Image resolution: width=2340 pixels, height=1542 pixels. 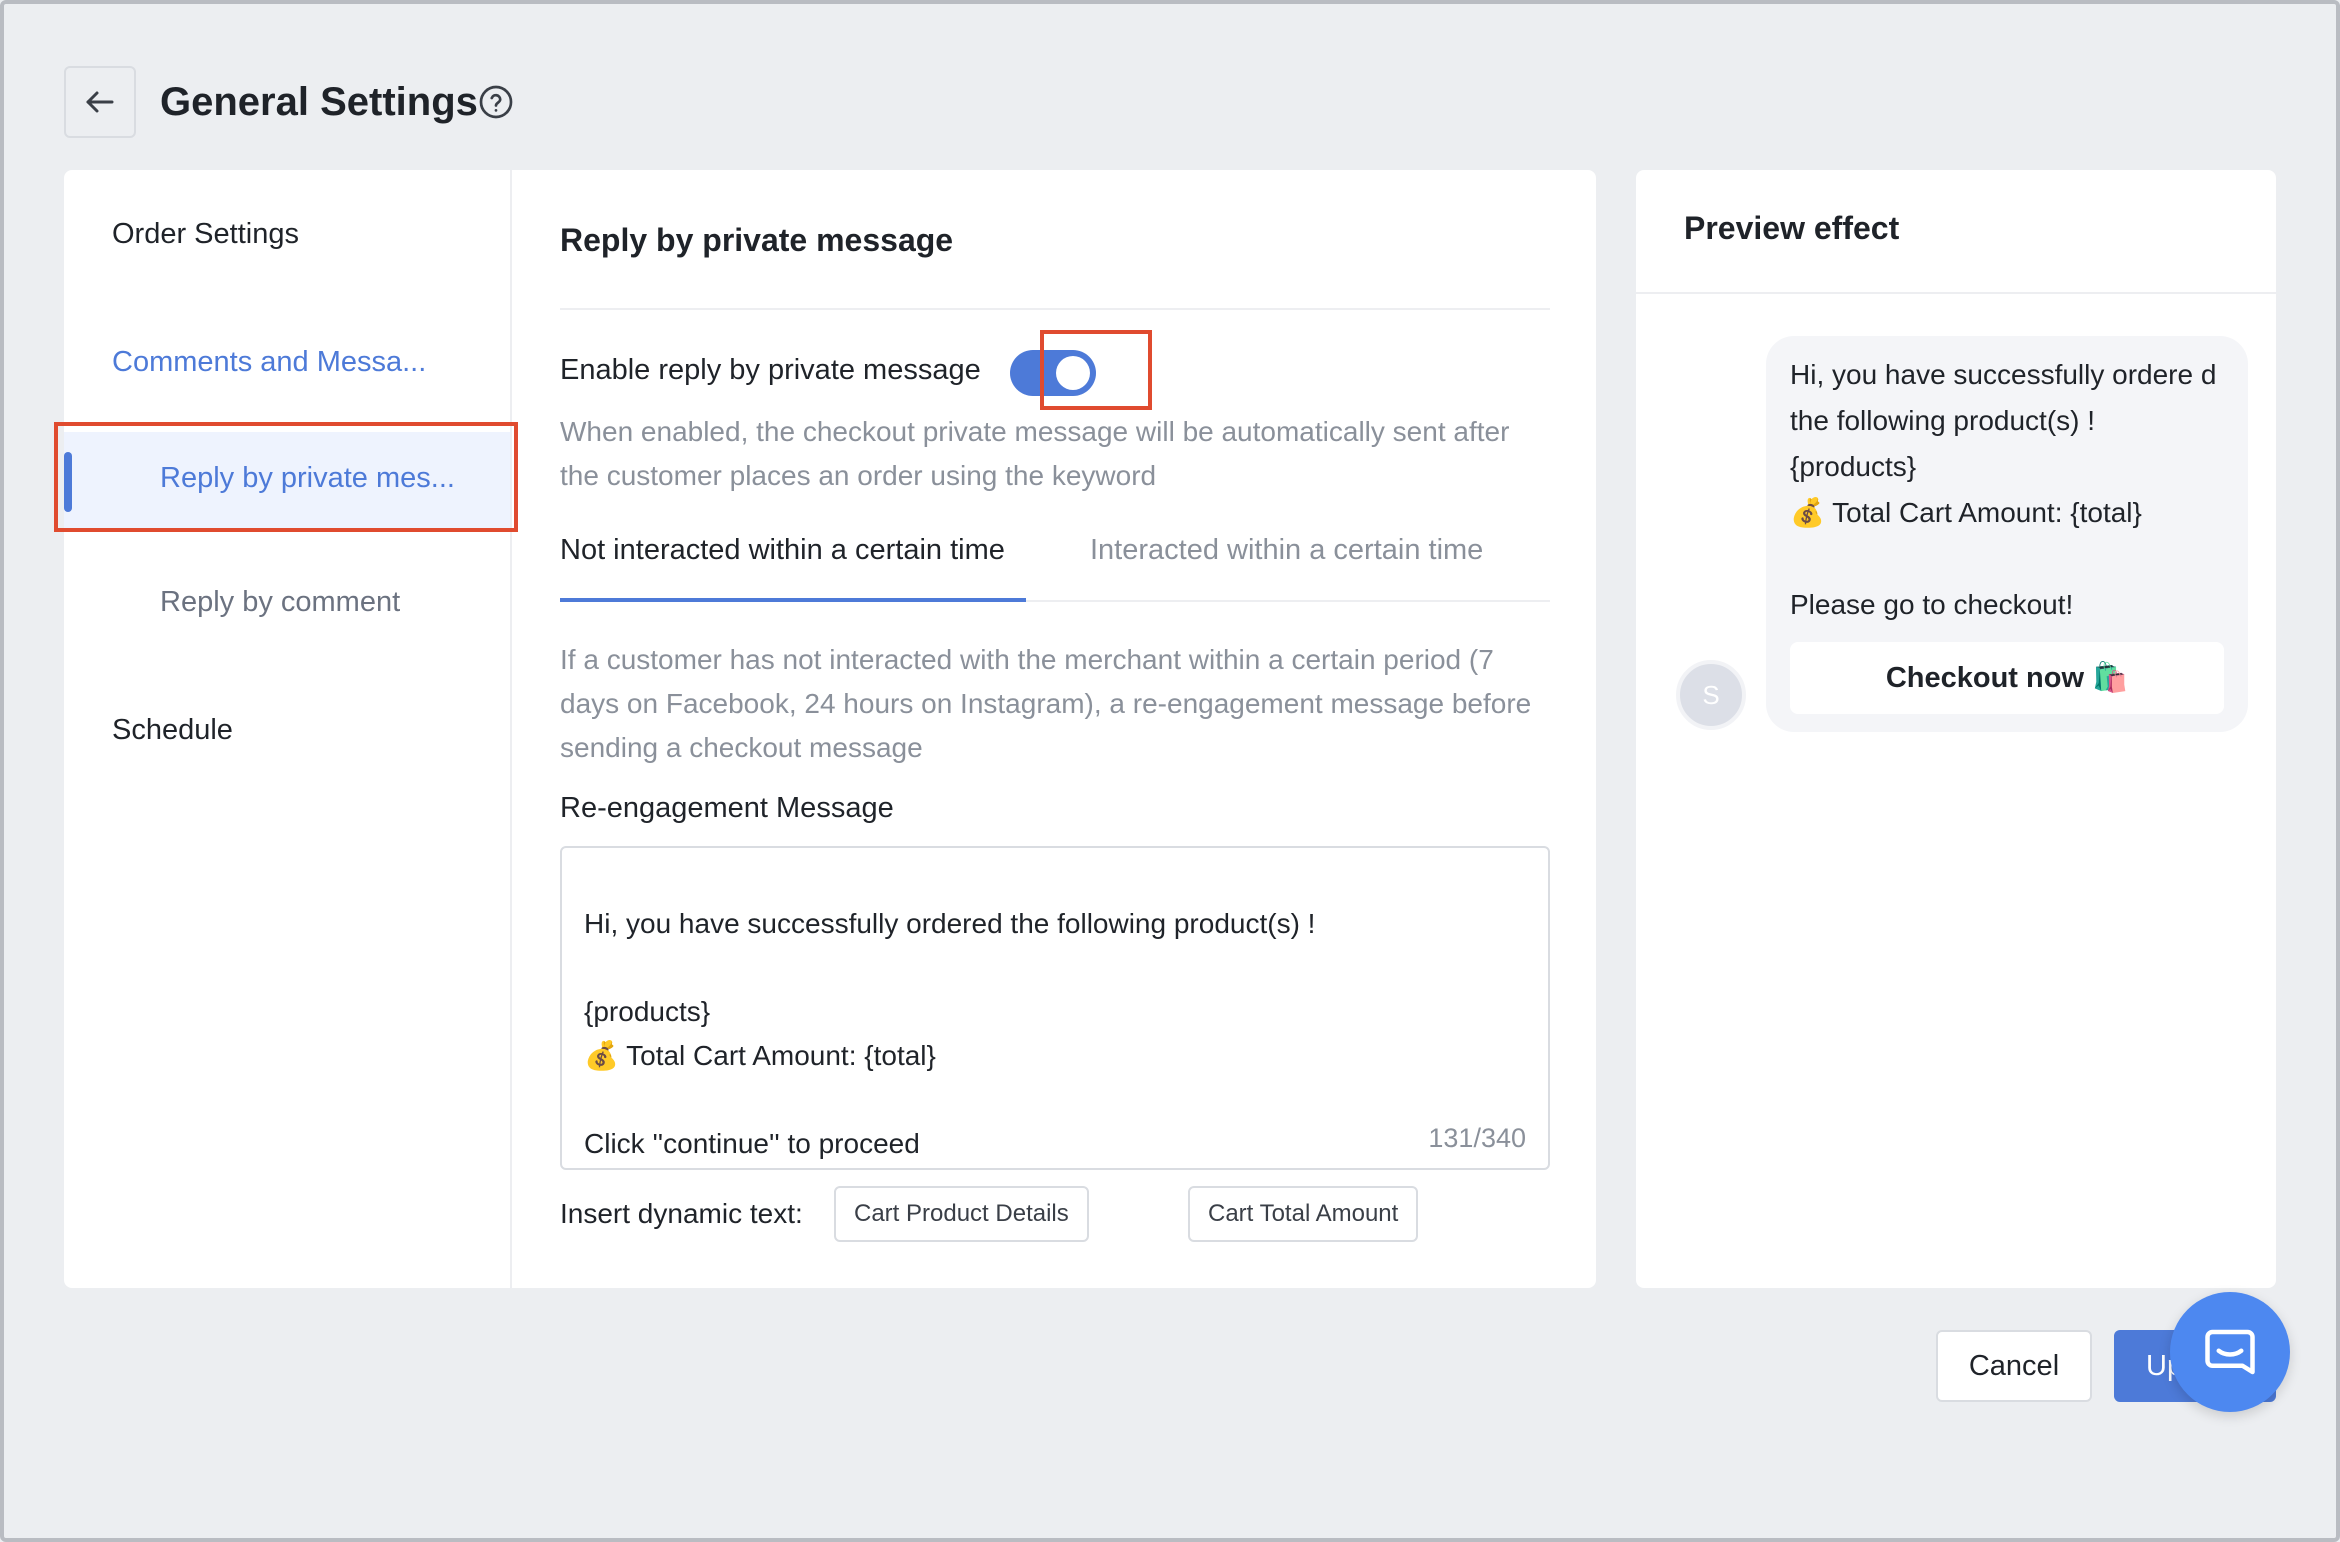 What do you see at coordinates (2014, 1366) in the screenshot?
I see `cancel-button: Cancel` at bounding box center [2014, 1366].